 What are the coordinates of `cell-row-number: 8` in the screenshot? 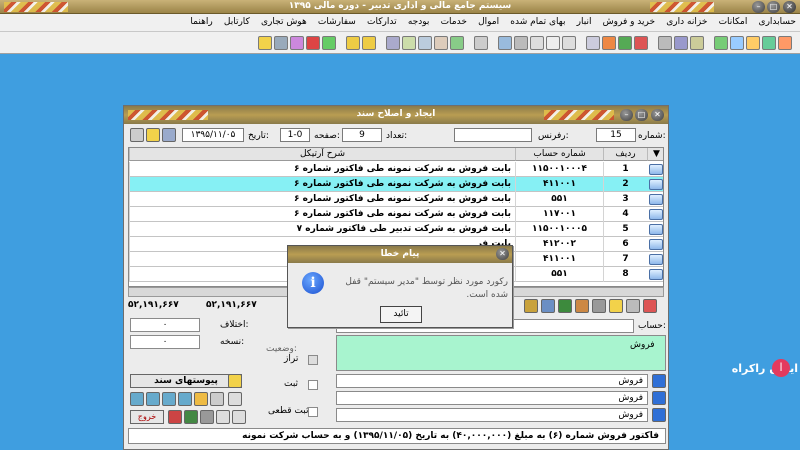 It's located at (625, 274).